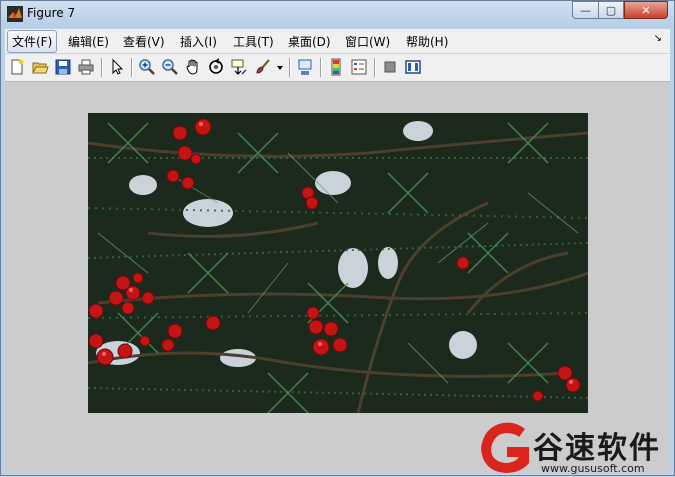 The image size is (675, 477). What do you see at coordinates (86, 67) in the screenshot?
I see `print-icon` at bounding box center [86, 67].